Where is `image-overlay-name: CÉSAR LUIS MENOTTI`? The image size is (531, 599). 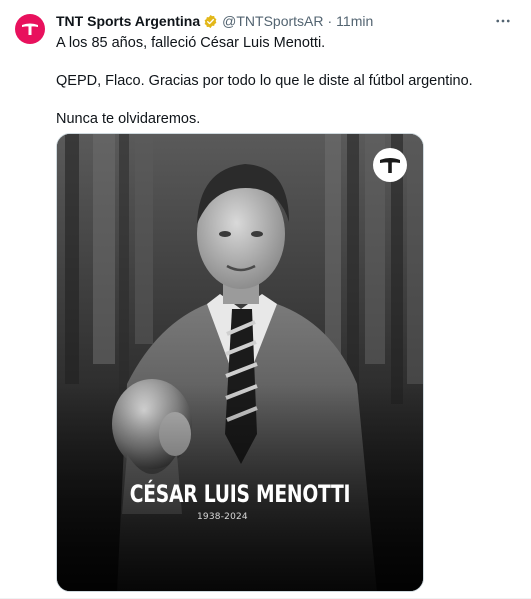 image-overlay-name: CÉSAR LUIS MENOTTI is located at coordinates (240, 494).